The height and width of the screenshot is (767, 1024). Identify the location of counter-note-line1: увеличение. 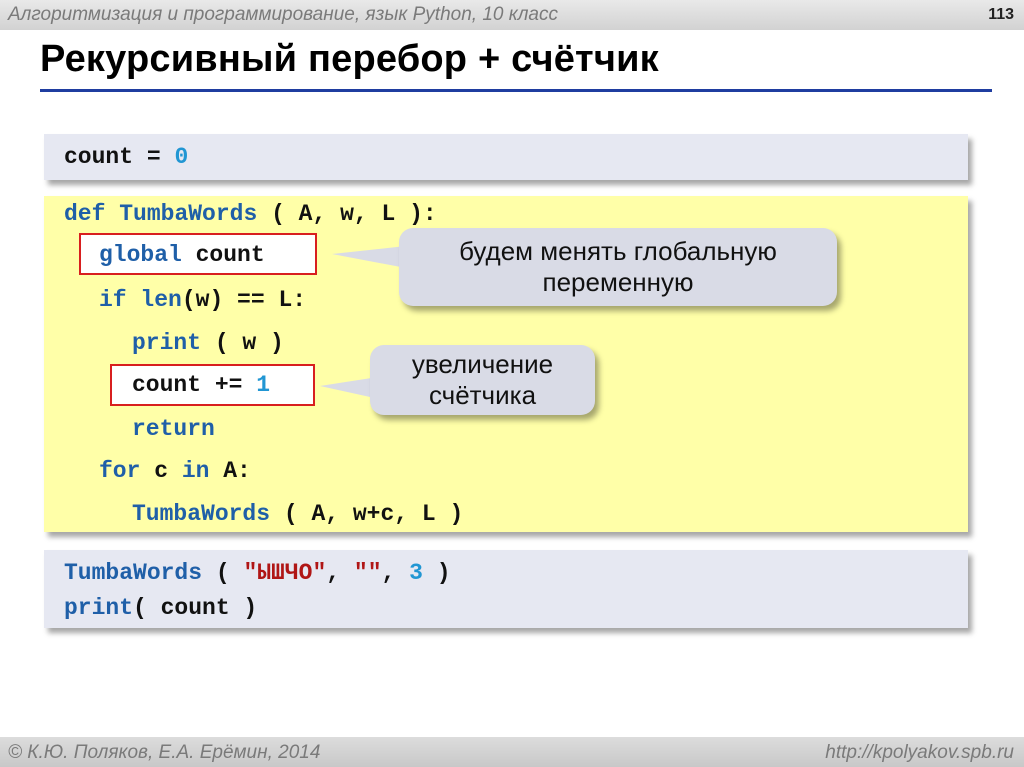
(482, 363).